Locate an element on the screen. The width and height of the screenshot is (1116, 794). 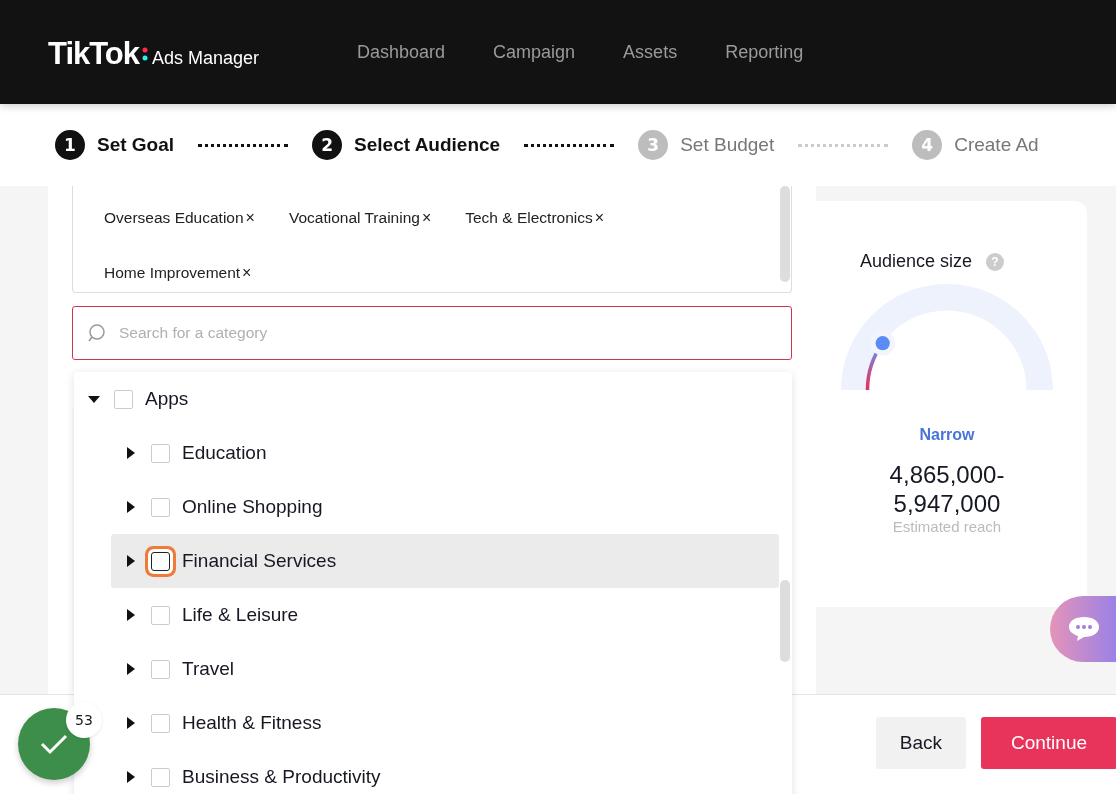
nav-link: Reporting is located at coordinates (764, 52).